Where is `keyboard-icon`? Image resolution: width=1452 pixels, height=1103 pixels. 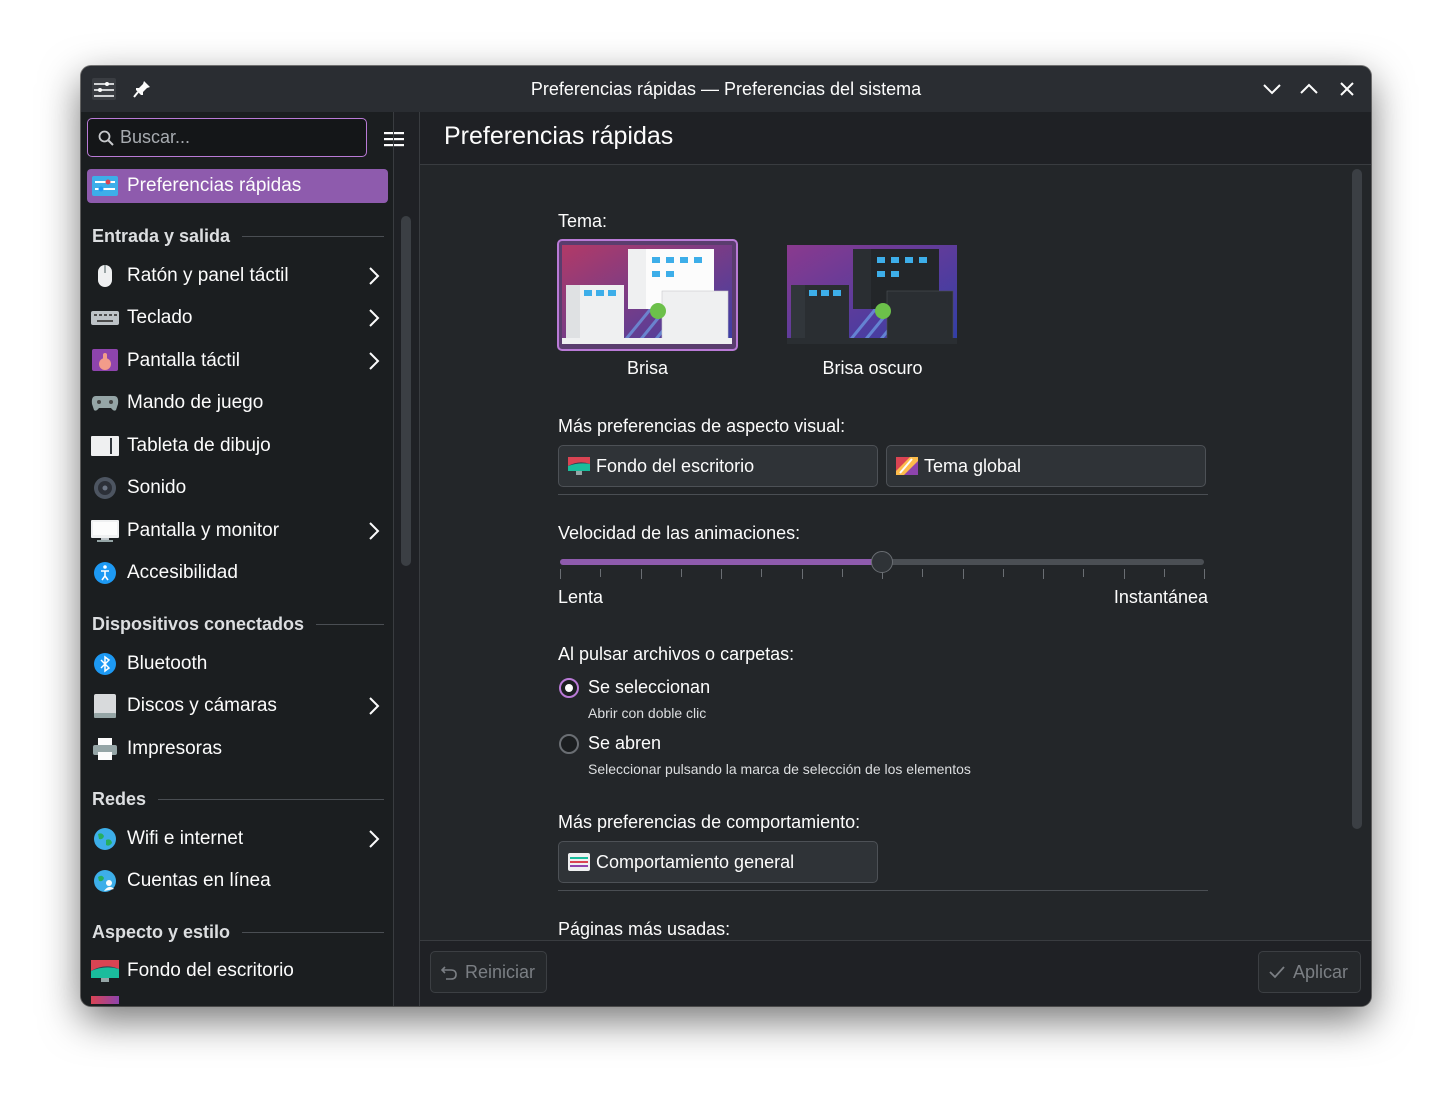
keyboard-icon is located at coordinates (105, 318).